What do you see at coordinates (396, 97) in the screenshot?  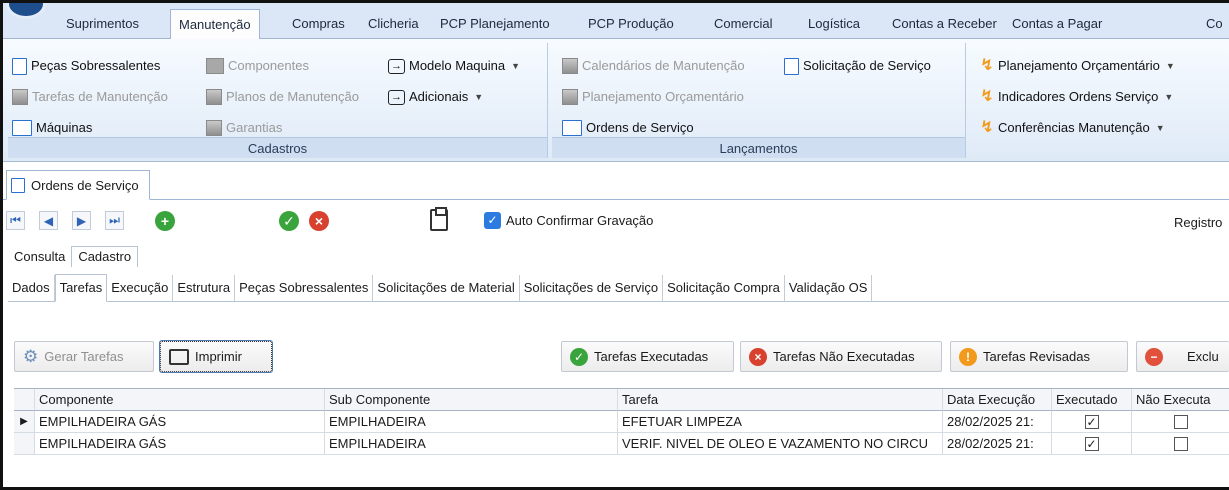 I see `enter-arrow-icon: →` at bounding box center [396, 97].